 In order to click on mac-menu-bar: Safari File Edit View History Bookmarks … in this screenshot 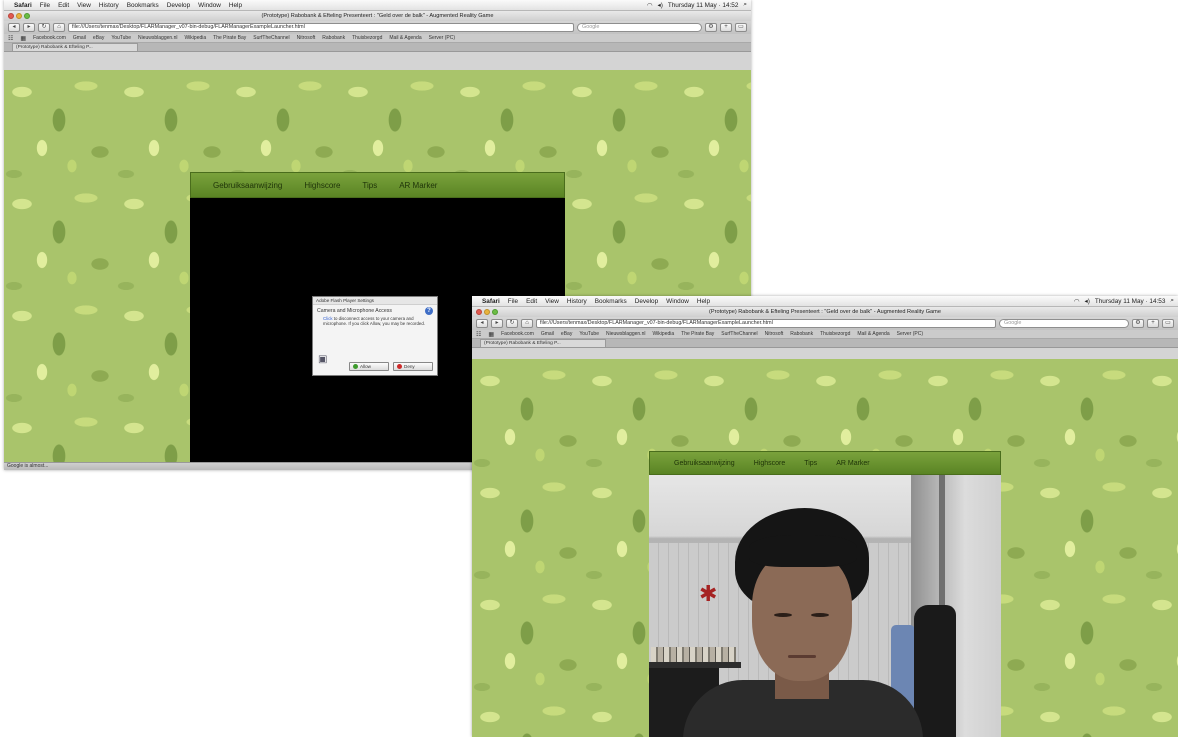, I will do `click(377, 5)`.